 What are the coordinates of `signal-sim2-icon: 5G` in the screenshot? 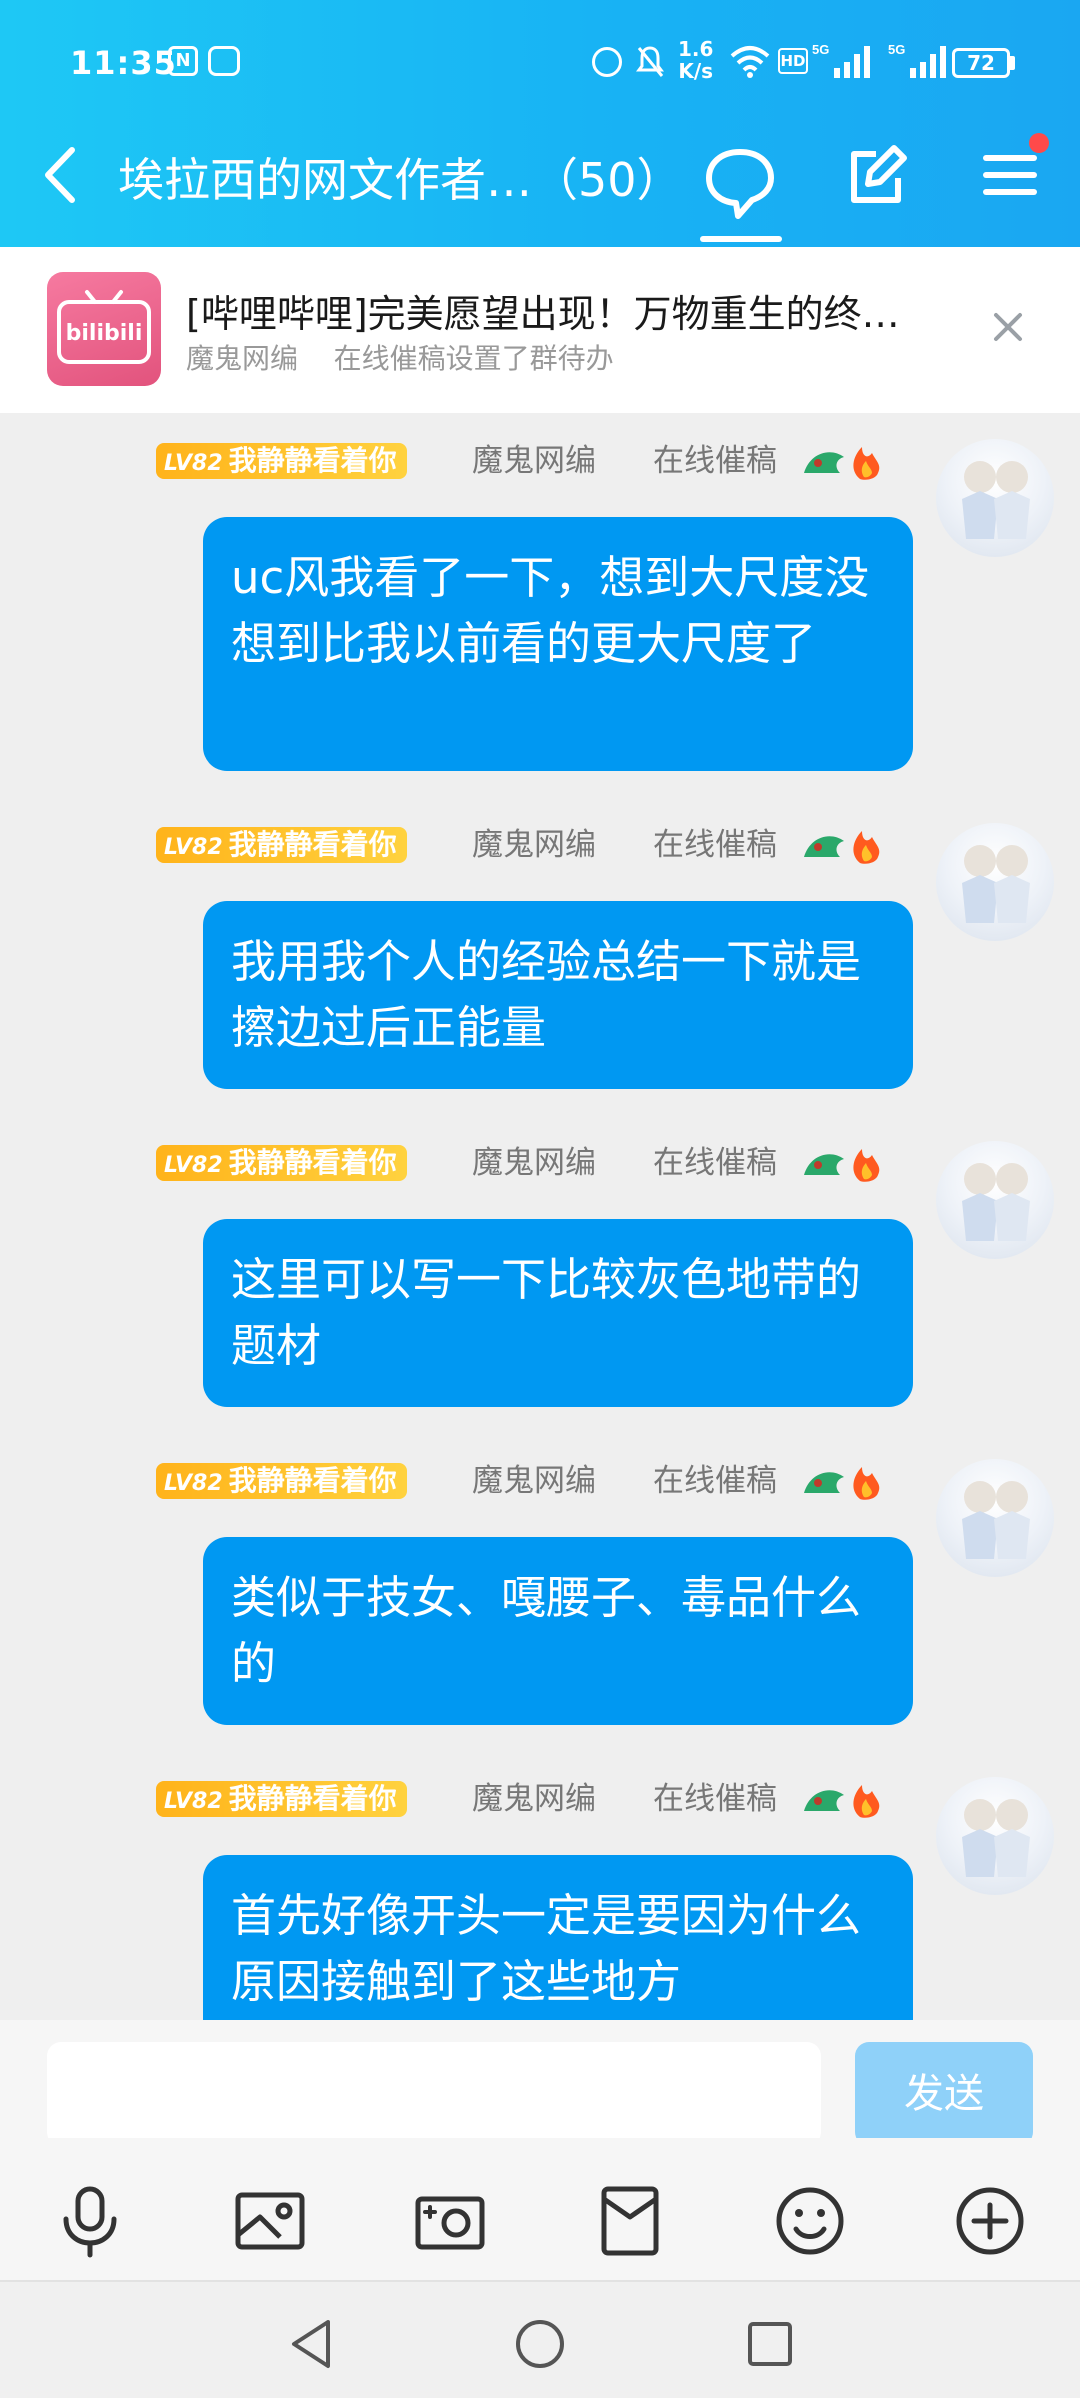 It's located at (917, 60).